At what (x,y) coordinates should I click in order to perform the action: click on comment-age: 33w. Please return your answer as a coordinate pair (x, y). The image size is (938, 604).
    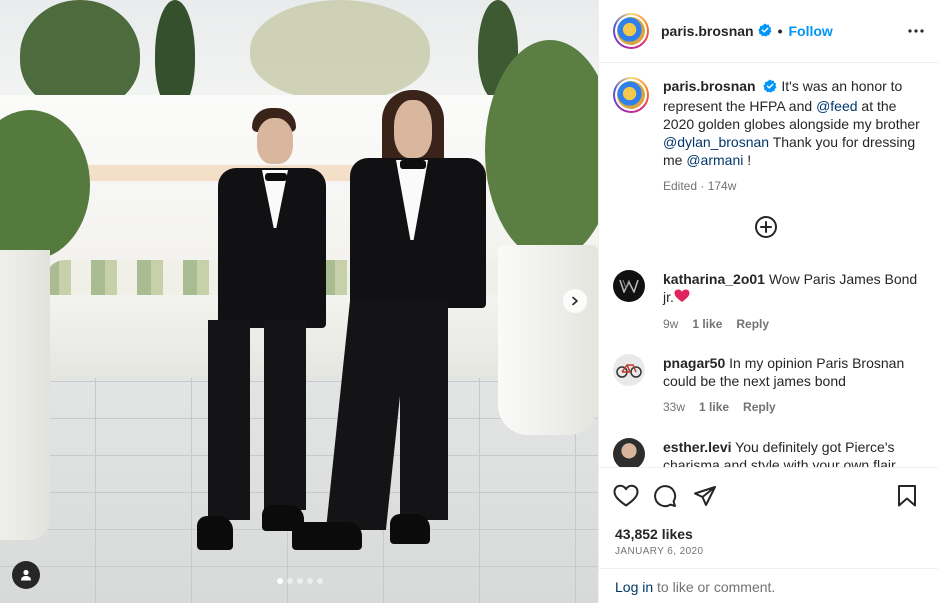
    Looking at the image, I should click on (674, 407).